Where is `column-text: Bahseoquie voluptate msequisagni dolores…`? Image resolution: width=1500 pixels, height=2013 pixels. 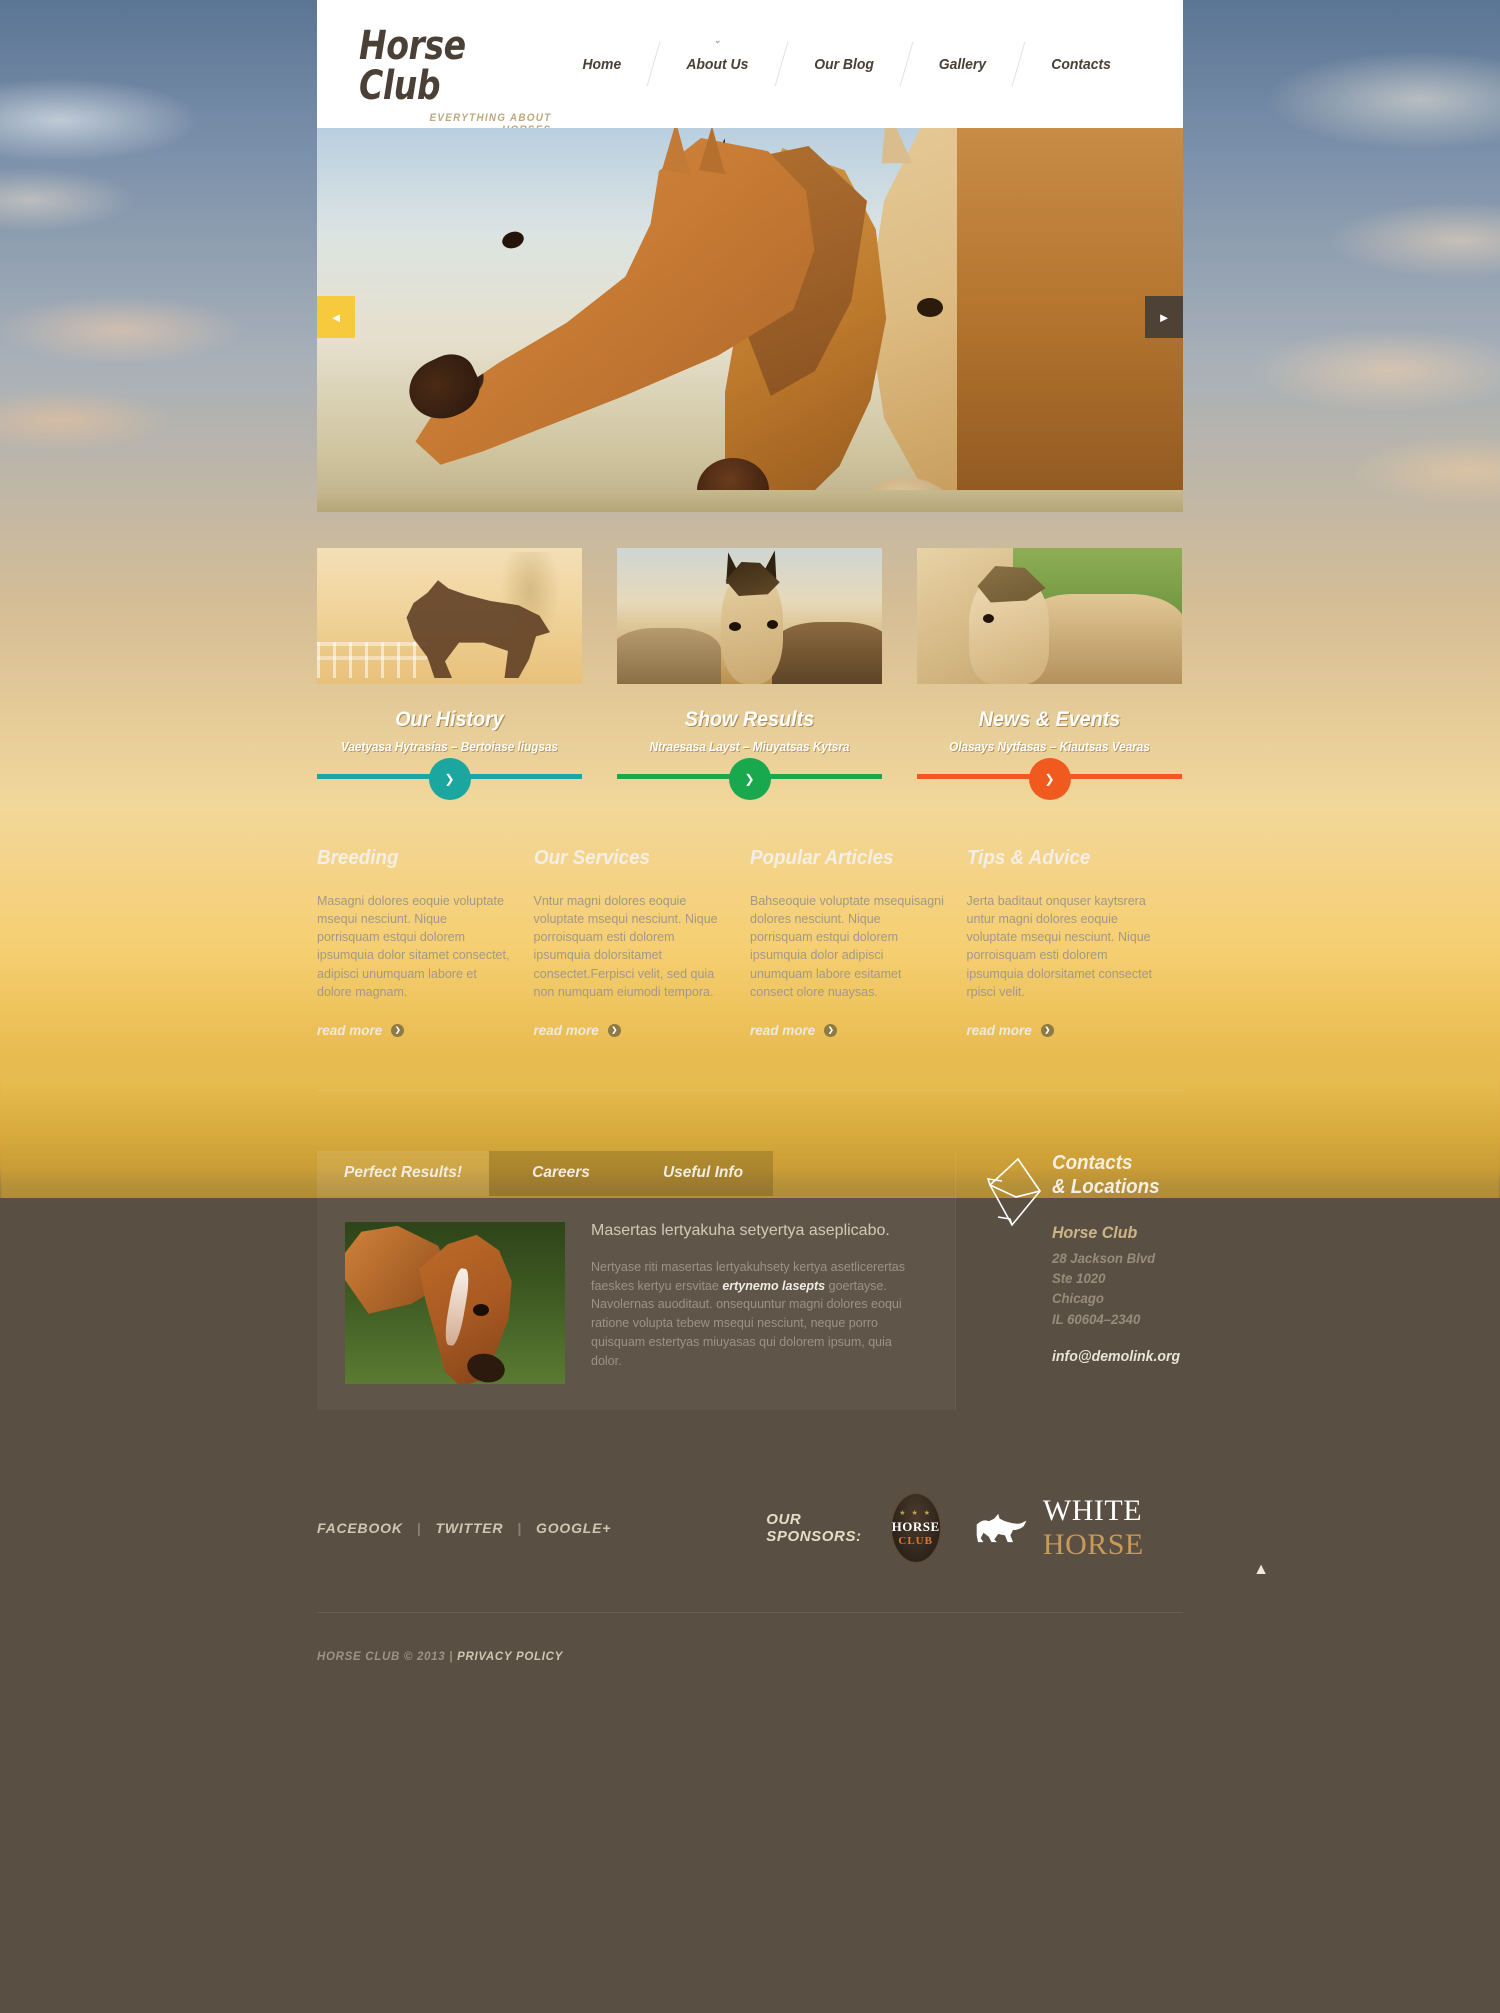
column-text: Bahseoquie voluptate msequisagni dolores… is located at coordinates (847, 946).